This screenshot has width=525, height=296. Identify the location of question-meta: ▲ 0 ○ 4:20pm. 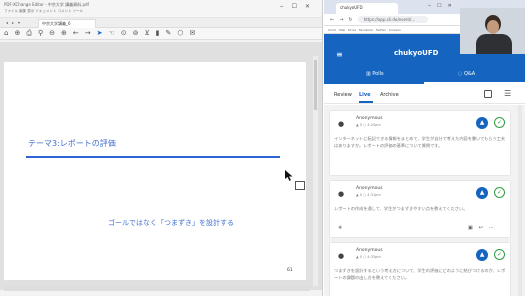
(368, 125).